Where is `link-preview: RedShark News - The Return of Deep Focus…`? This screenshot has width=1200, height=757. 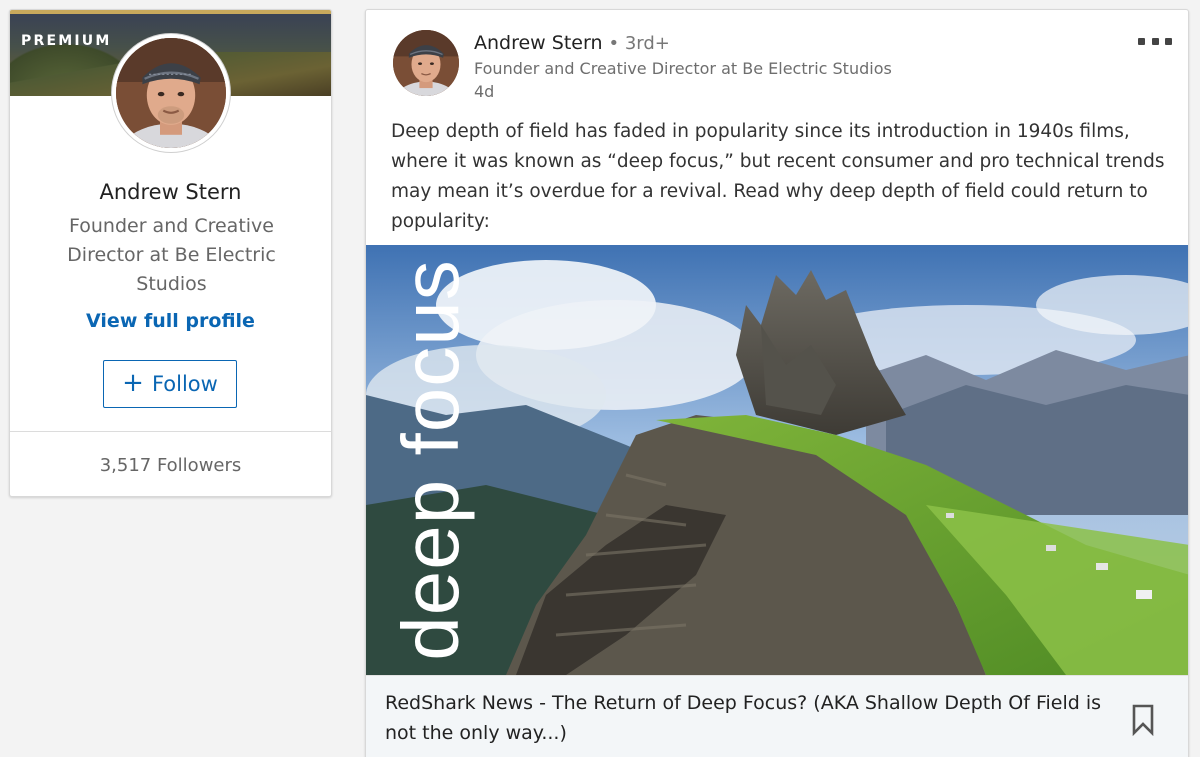 link-preview: RedShark News - The Return of Deep Focus… is located at coordinates (777, 716).